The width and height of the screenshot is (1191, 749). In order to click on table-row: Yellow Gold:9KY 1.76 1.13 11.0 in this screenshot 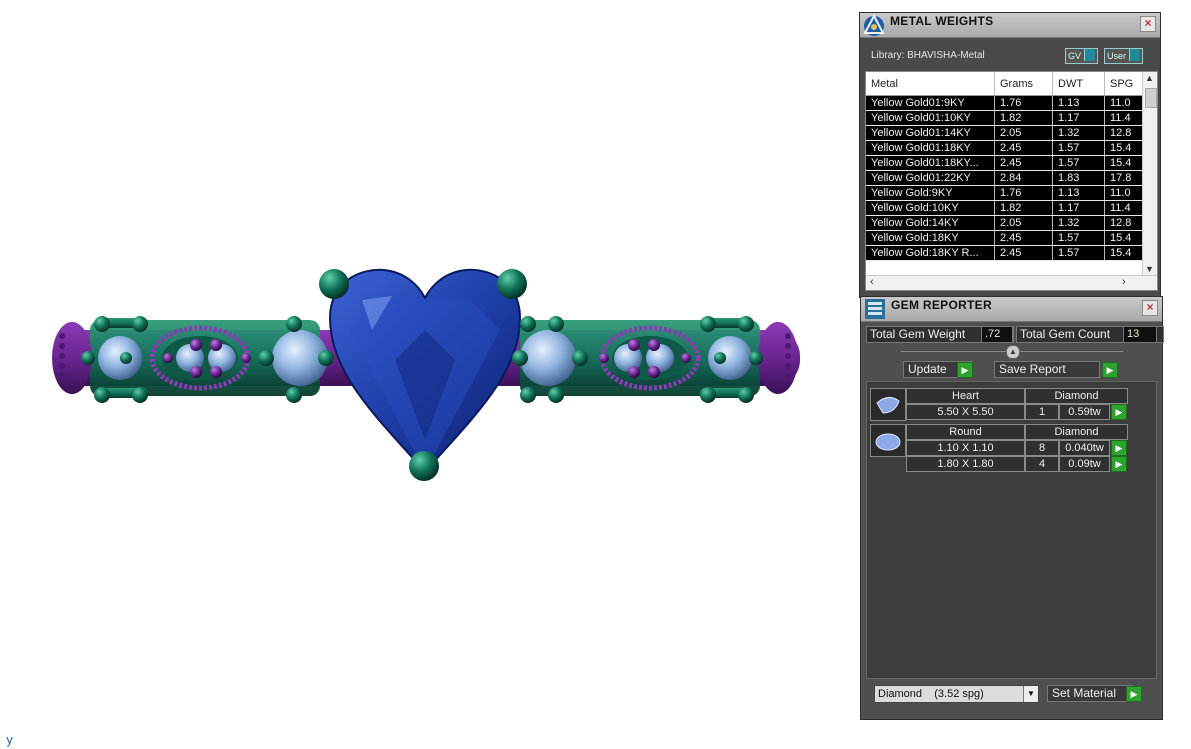, I will do `click(1008, 193)`.